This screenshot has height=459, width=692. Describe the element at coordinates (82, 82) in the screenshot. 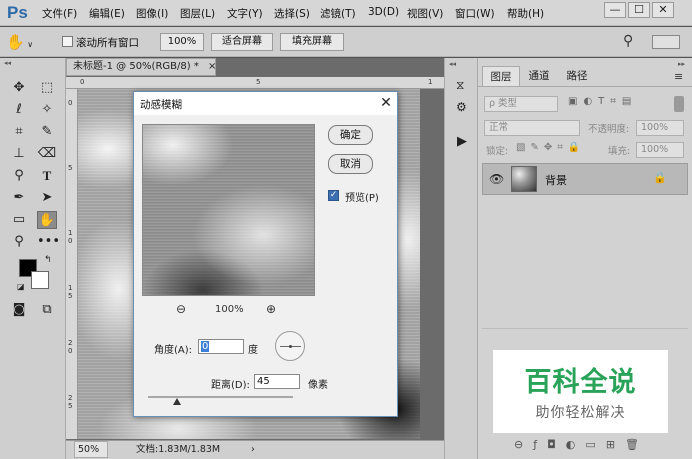

I see `ruler-mark: 0` at that location.